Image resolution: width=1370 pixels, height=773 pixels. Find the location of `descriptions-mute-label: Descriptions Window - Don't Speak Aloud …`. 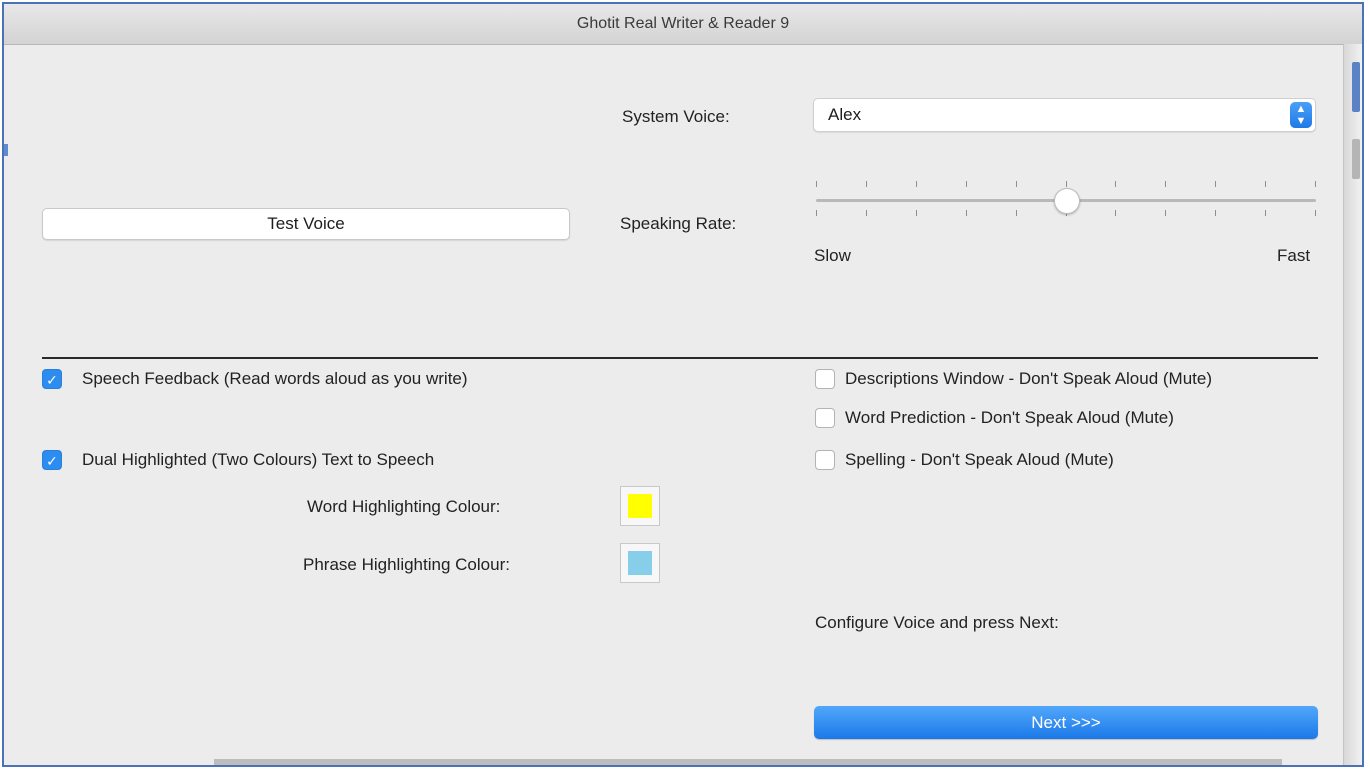

descriptions-mute-label: Descriptions Window - Don't Speak Aloud … is located at coordinates (1029, 378).